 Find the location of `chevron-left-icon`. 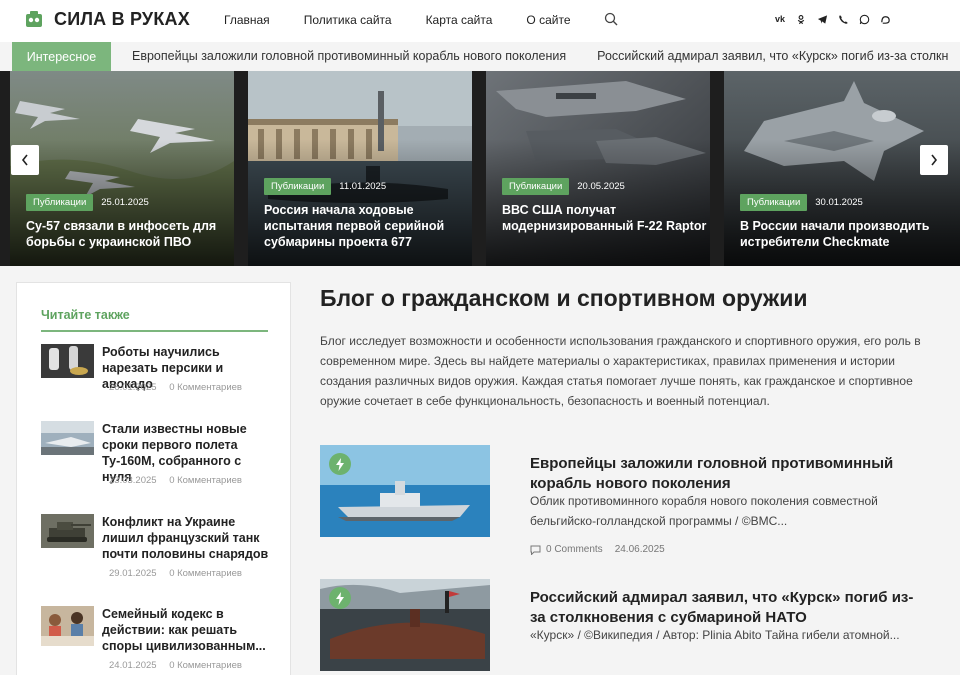

chevron-left-icon is located at coordinates (24, 160).